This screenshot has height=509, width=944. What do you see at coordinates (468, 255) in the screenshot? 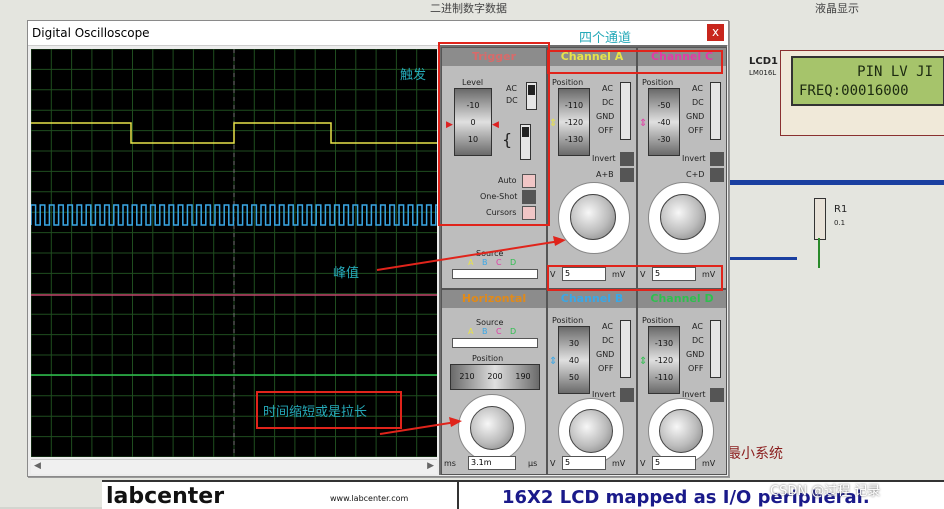
I see `arrow-peak` at bounding box center [468, 255].